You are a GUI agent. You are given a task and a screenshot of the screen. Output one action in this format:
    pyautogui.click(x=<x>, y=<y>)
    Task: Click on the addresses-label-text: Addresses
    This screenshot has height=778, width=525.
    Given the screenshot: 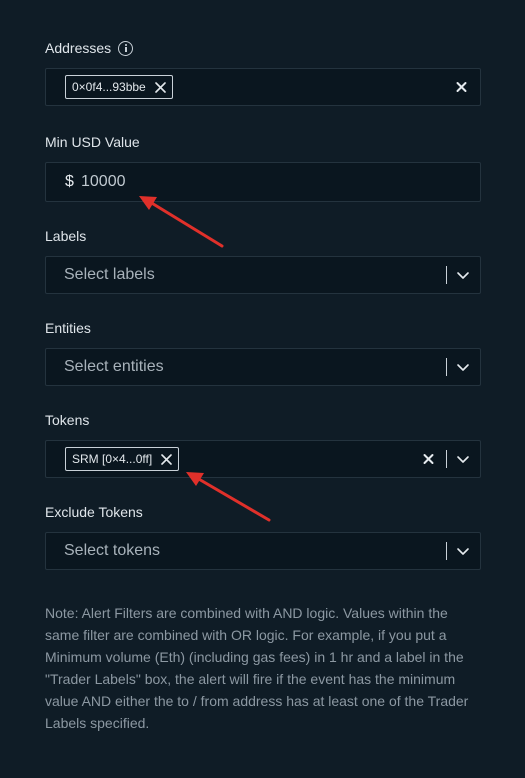 What is the action you would take?
    pyautogui.click(x=78, y=48)
    